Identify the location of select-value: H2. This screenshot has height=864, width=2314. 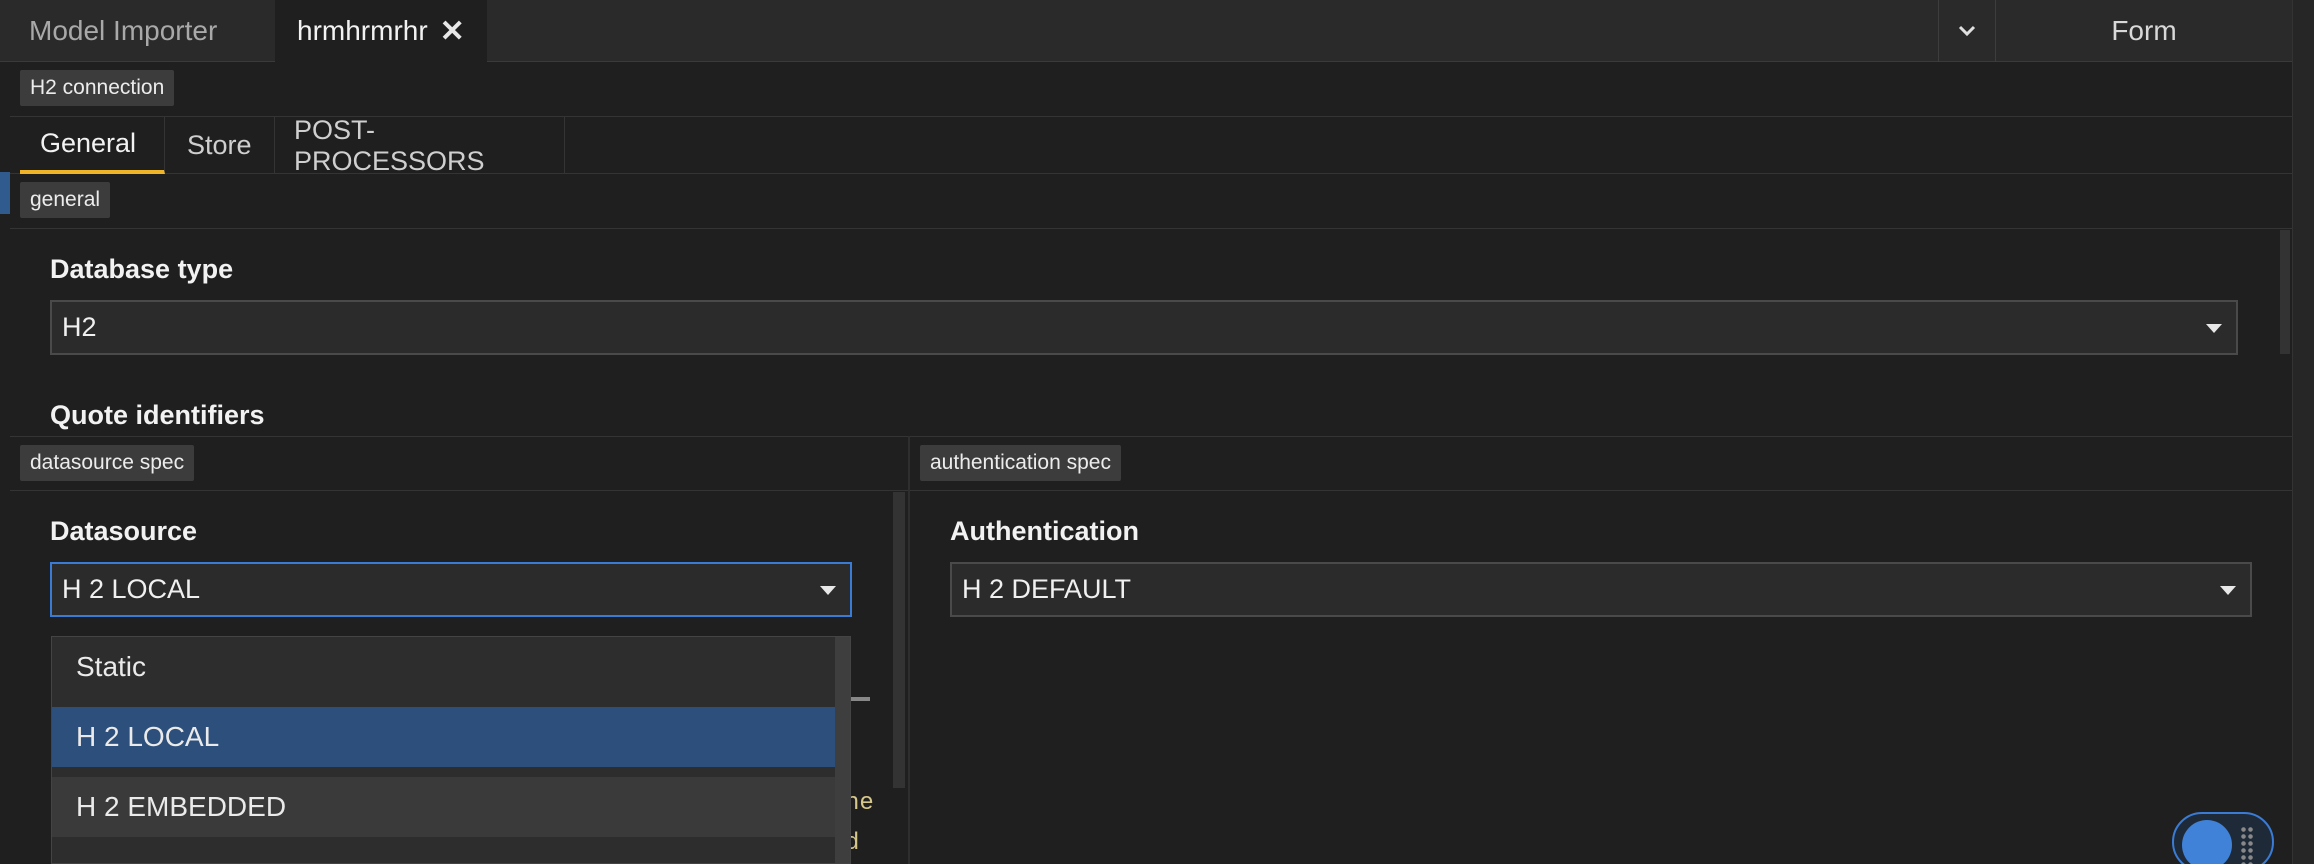
(79, 327).